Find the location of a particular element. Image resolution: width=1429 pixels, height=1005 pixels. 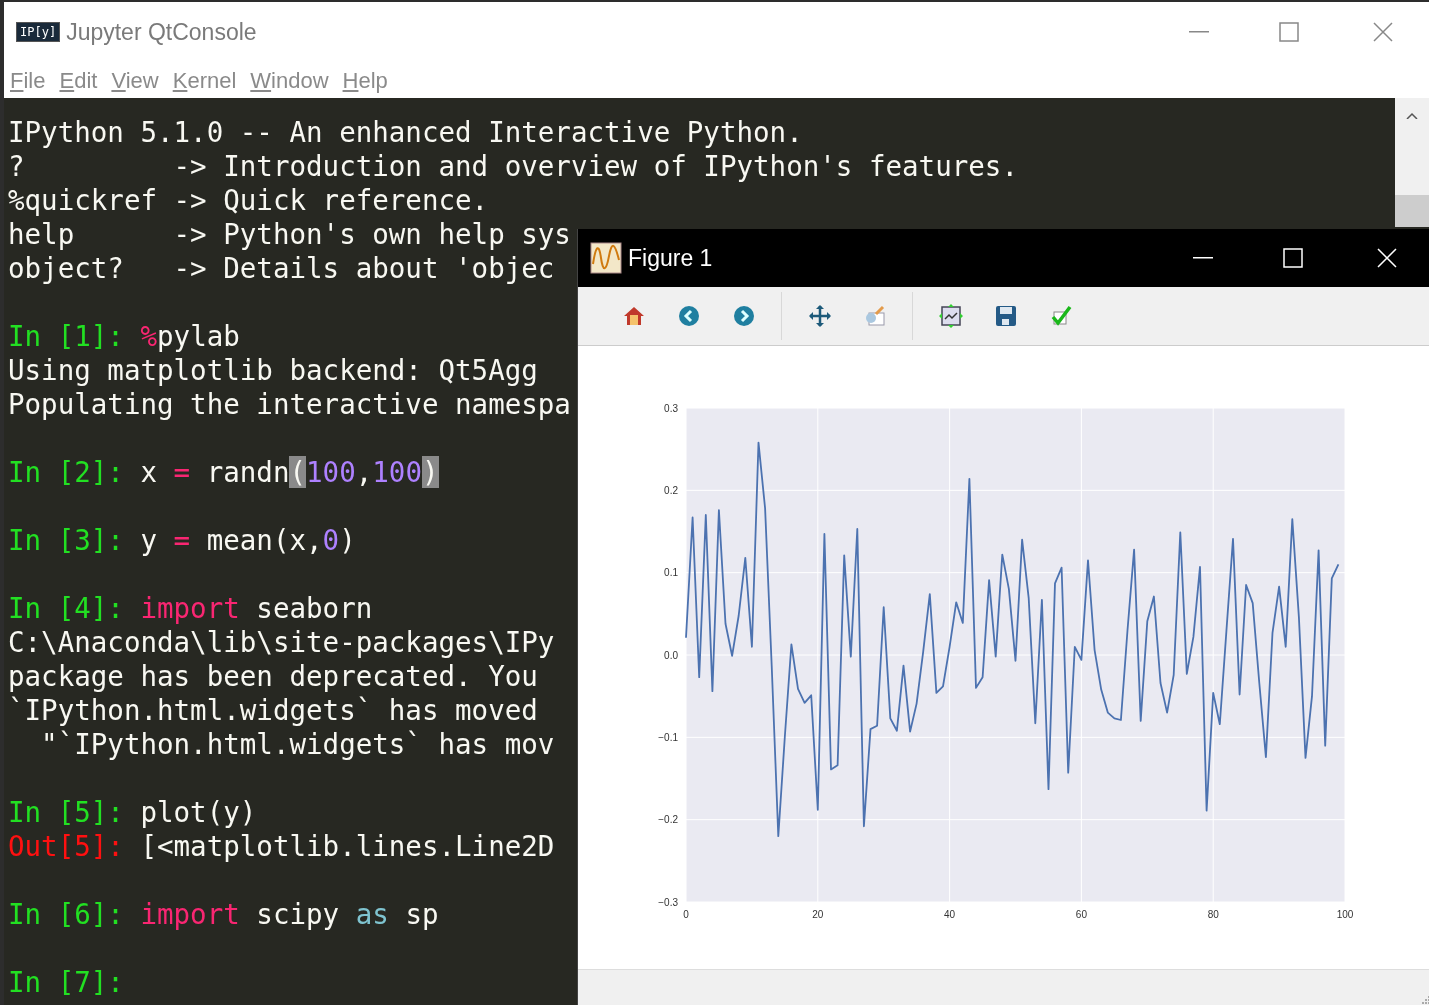

menu-item: Kernel is located at coordinates (204, 80).